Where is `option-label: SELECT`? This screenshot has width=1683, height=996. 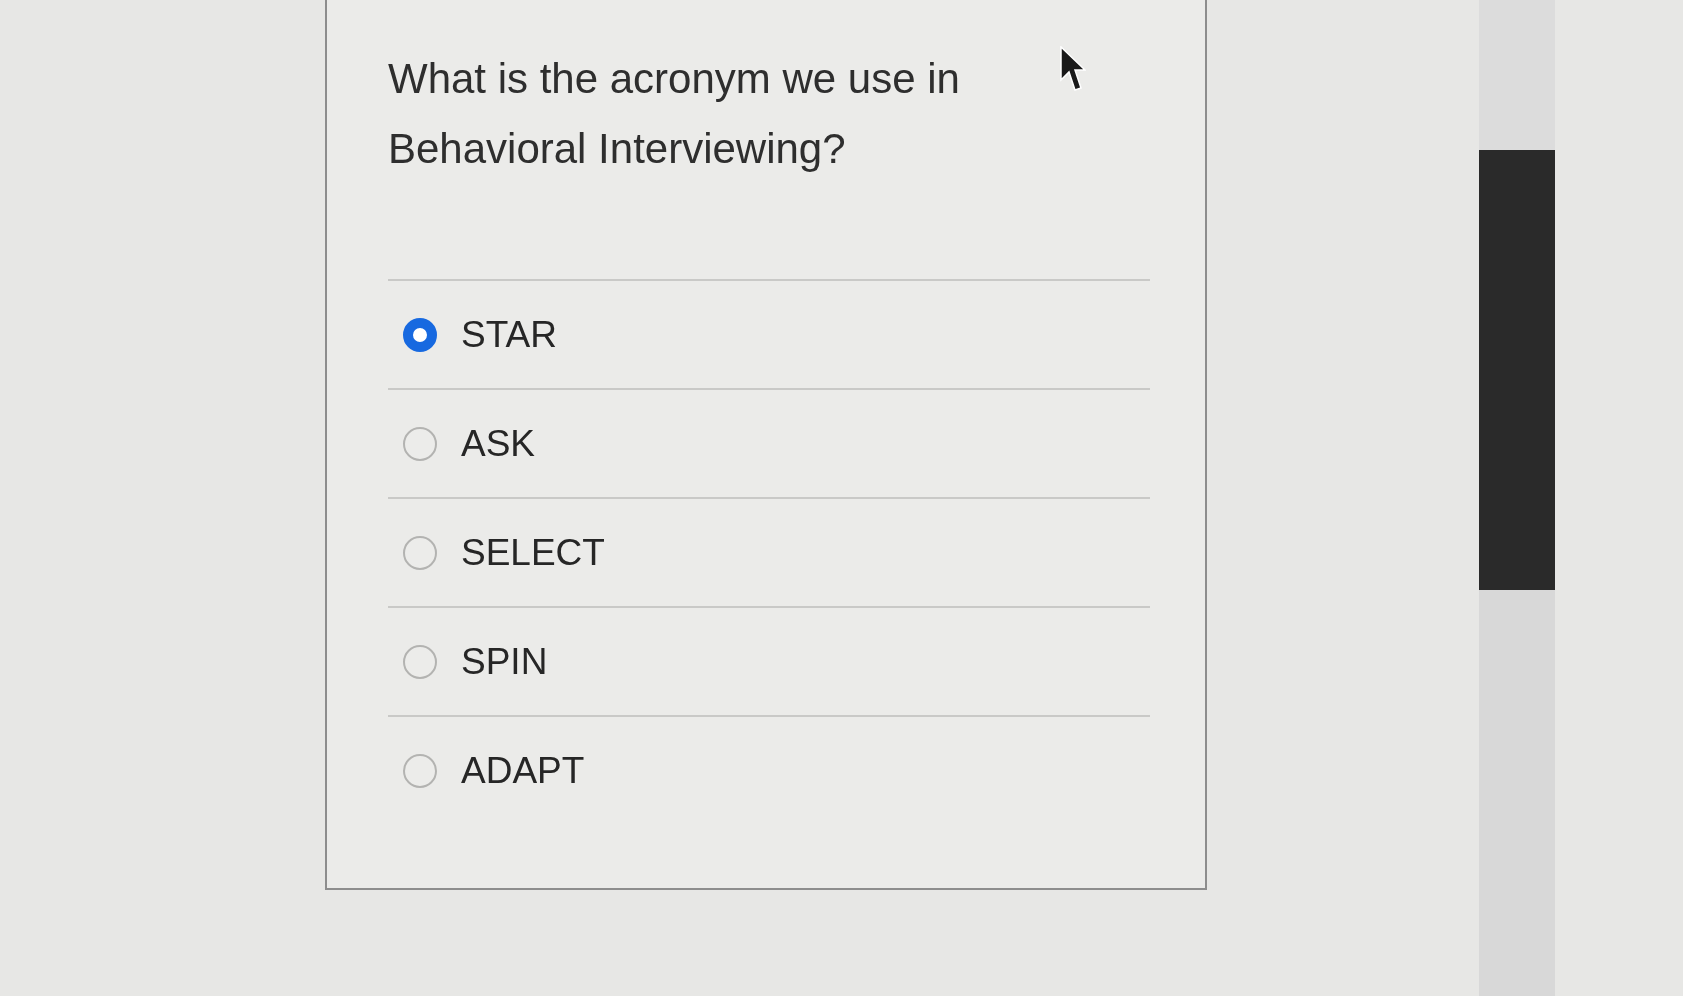
option-label: SELECT is located at coordinates (533, 552).